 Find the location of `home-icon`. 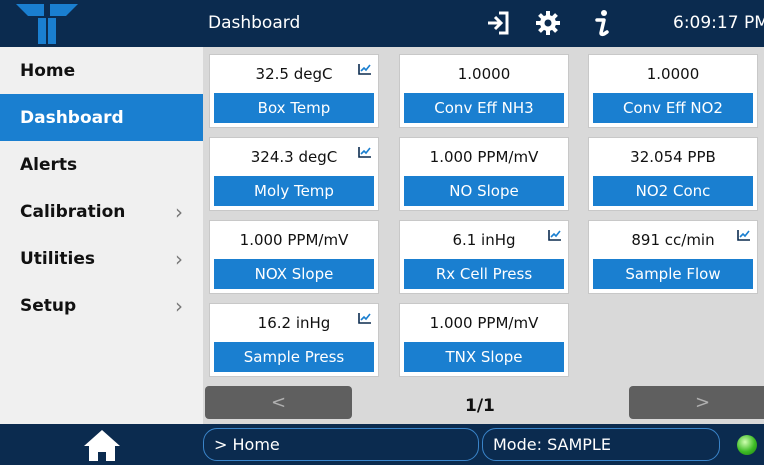

home-icon is located at coordinates (101, 445).